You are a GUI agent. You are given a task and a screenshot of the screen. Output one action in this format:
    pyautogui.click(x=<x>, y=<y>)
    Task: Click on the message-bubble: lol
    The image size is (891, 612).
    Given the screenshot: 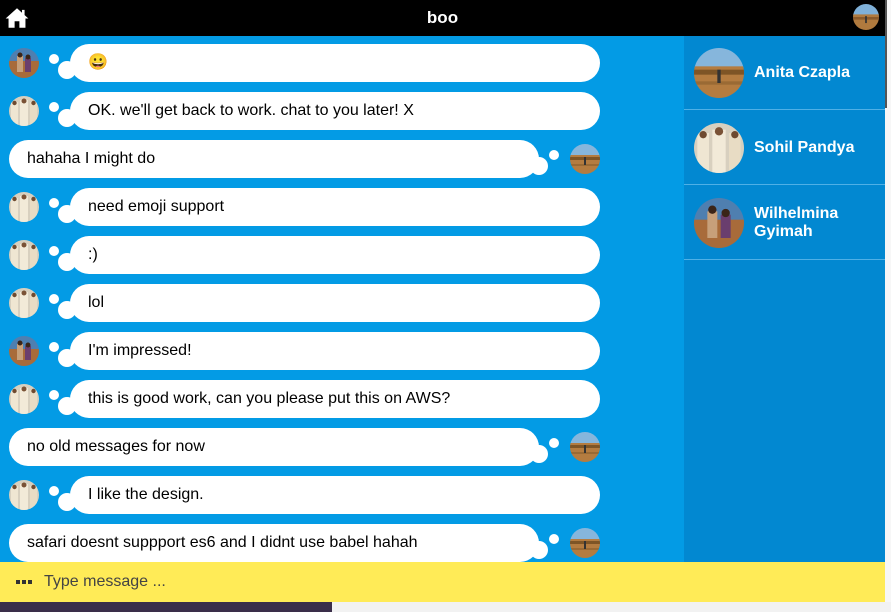 What is the action you would take?
    pyautogui.click(x=335, y=303)
    